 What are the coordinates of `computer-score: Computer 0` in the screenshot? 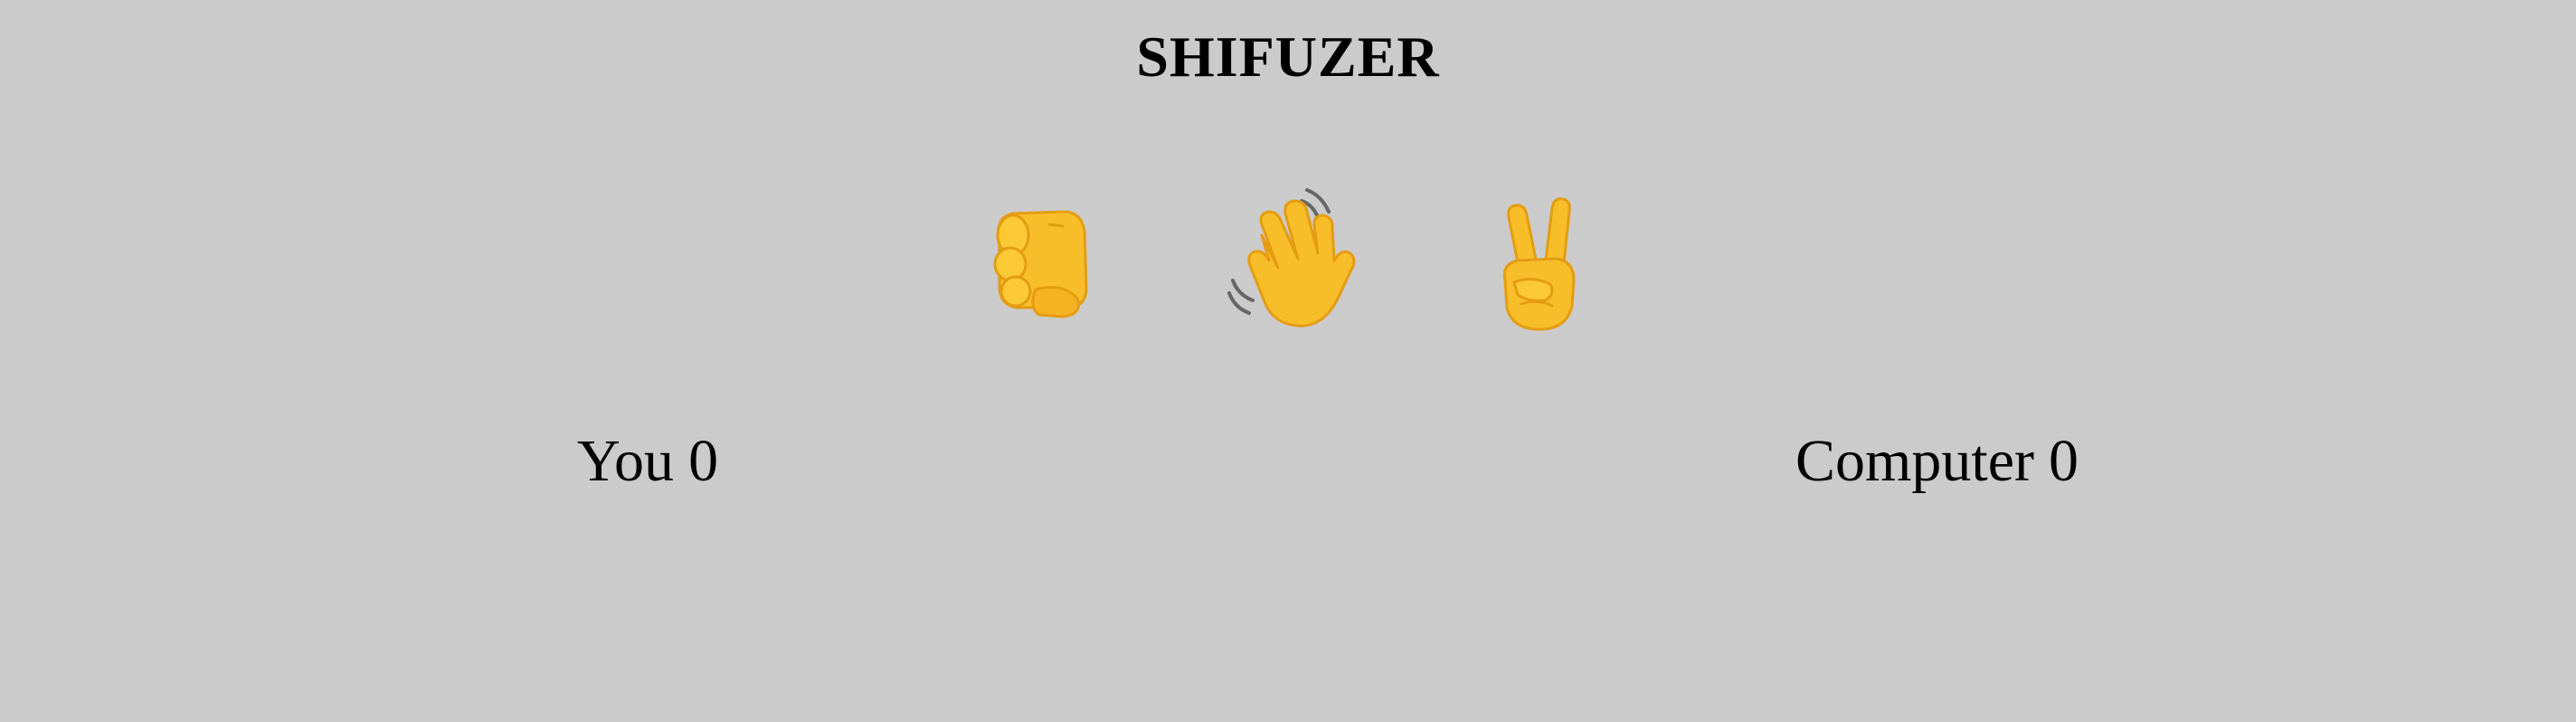 It's located at (1937, 462).